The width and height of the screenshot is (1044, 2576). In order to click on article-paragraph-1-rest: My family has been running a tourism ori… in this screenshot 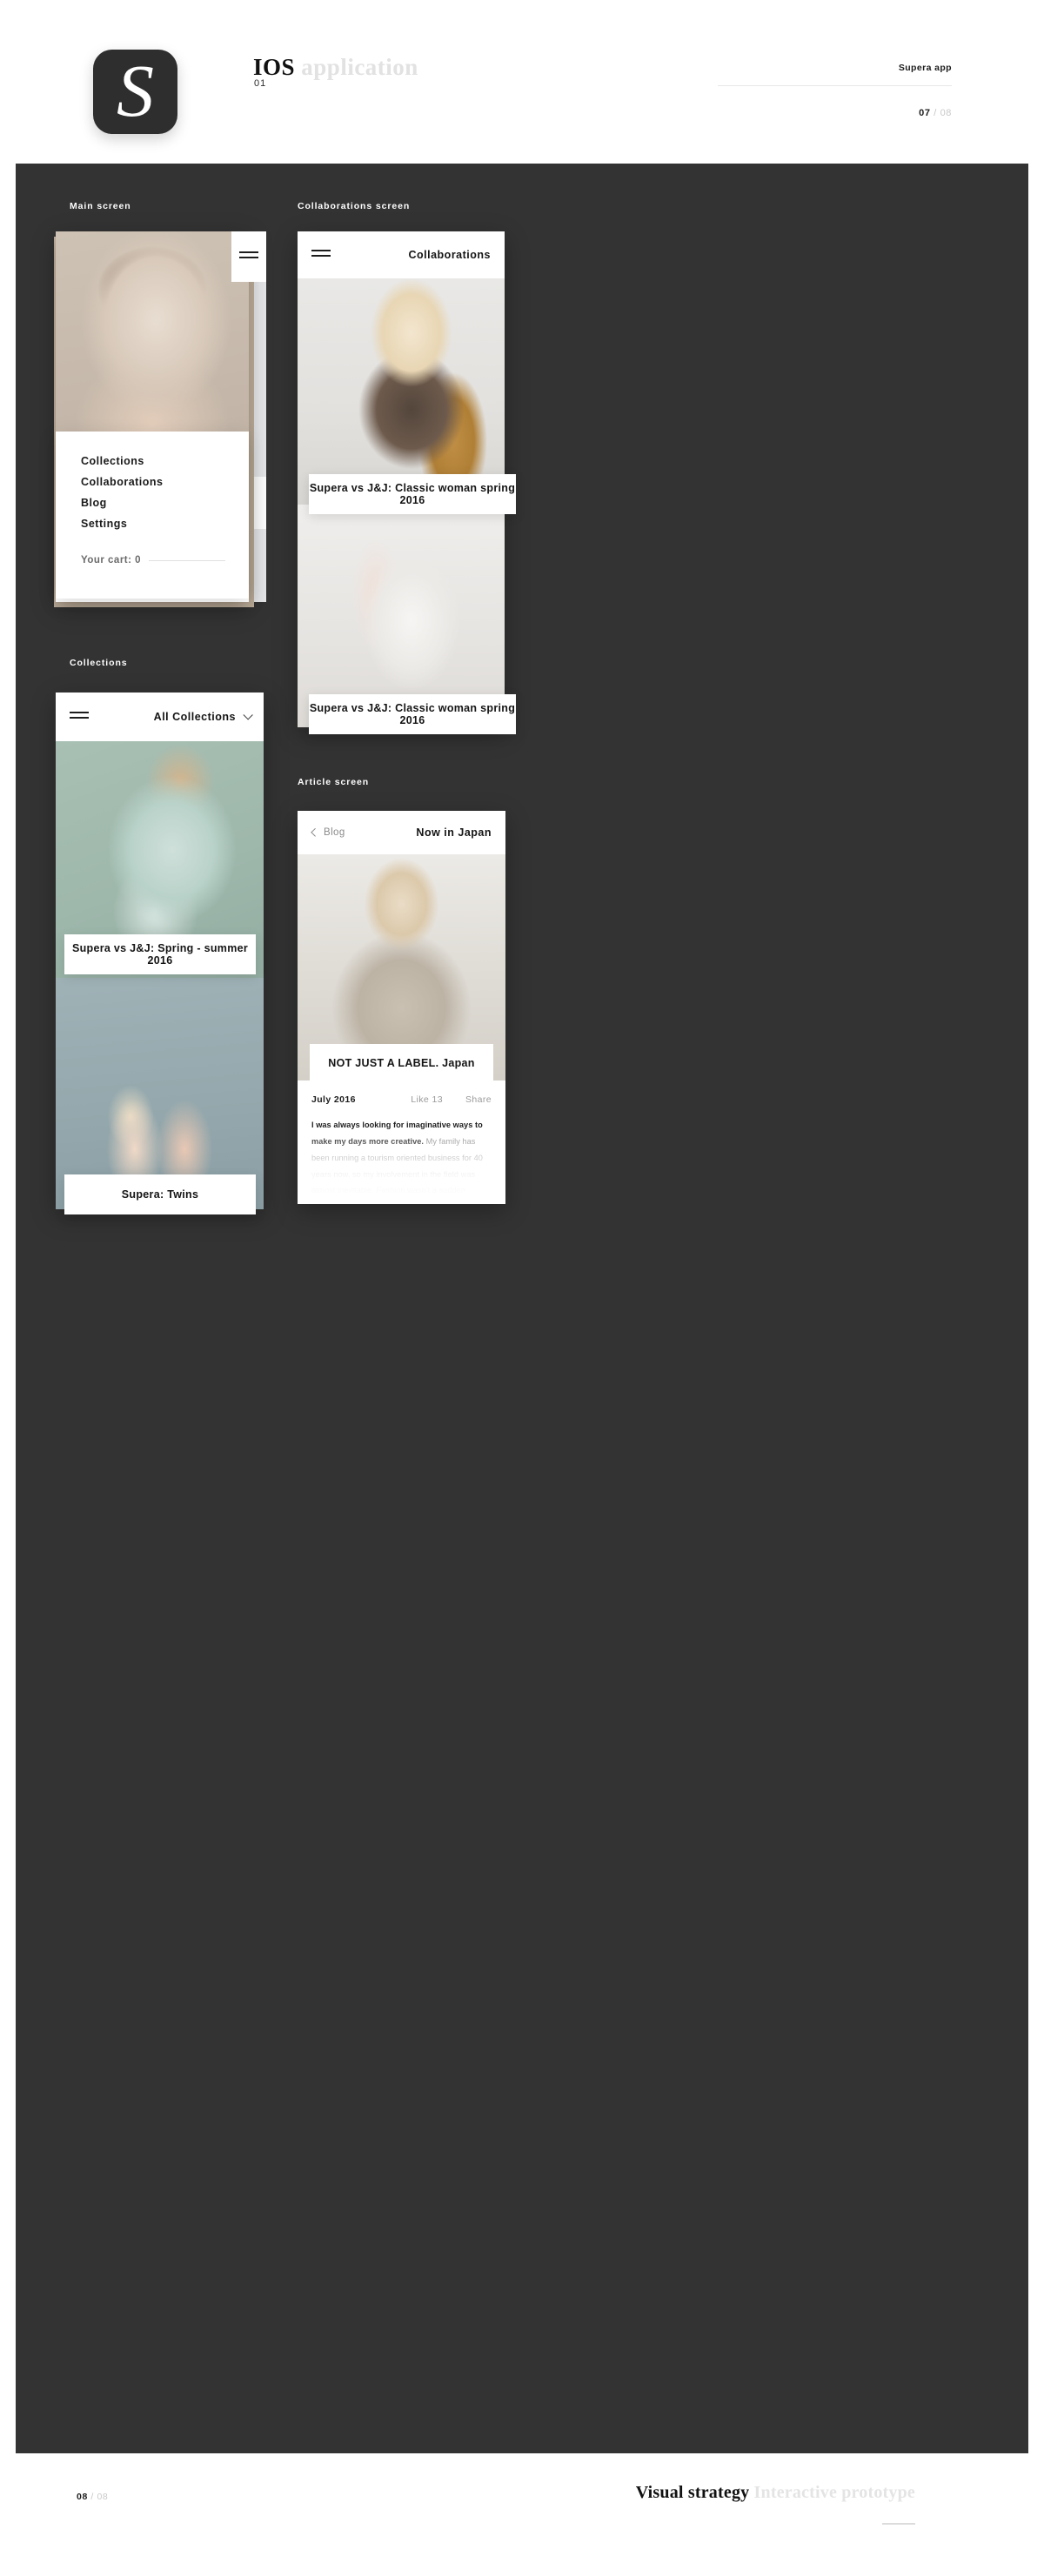, I will do `click(397, 1170)`.